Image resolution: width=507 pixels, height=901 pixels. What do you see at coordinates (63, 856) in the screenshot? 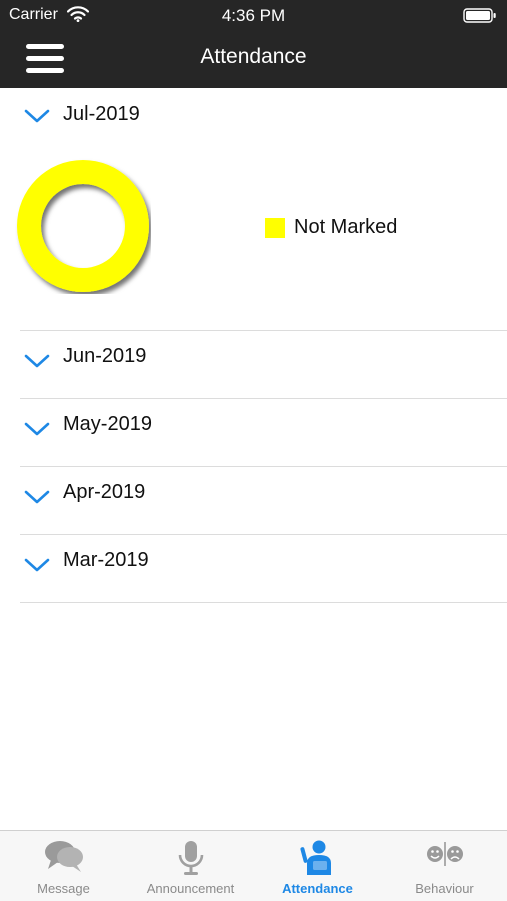
I see `chat-bubbles-icon` at bounding box center [63, 856].